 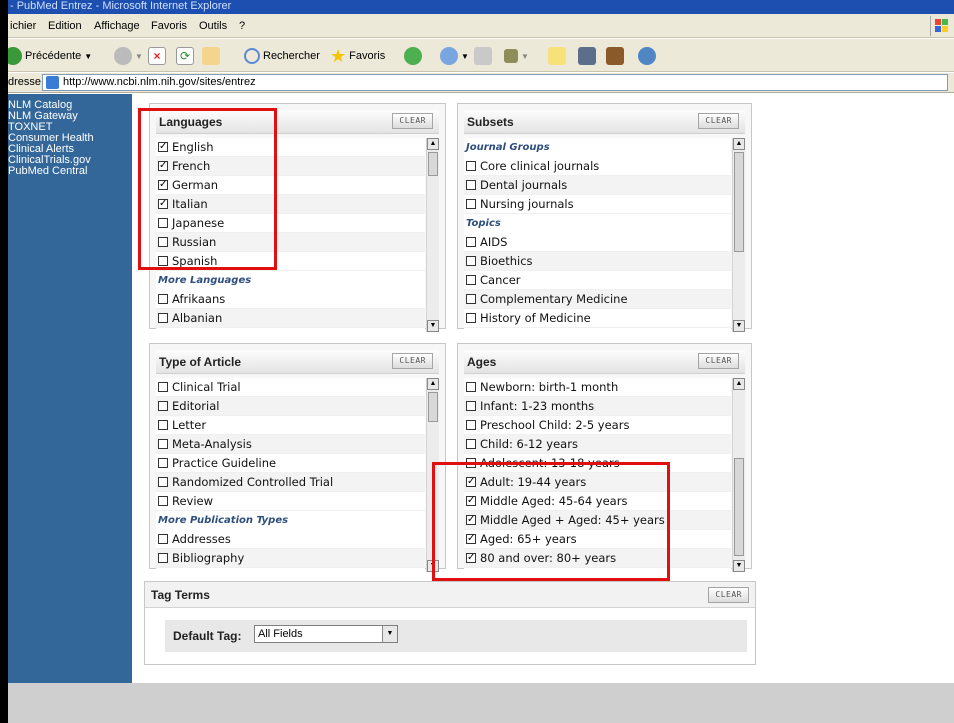 I want to click on list-item: Bibliography, so click(x=290, y=558).